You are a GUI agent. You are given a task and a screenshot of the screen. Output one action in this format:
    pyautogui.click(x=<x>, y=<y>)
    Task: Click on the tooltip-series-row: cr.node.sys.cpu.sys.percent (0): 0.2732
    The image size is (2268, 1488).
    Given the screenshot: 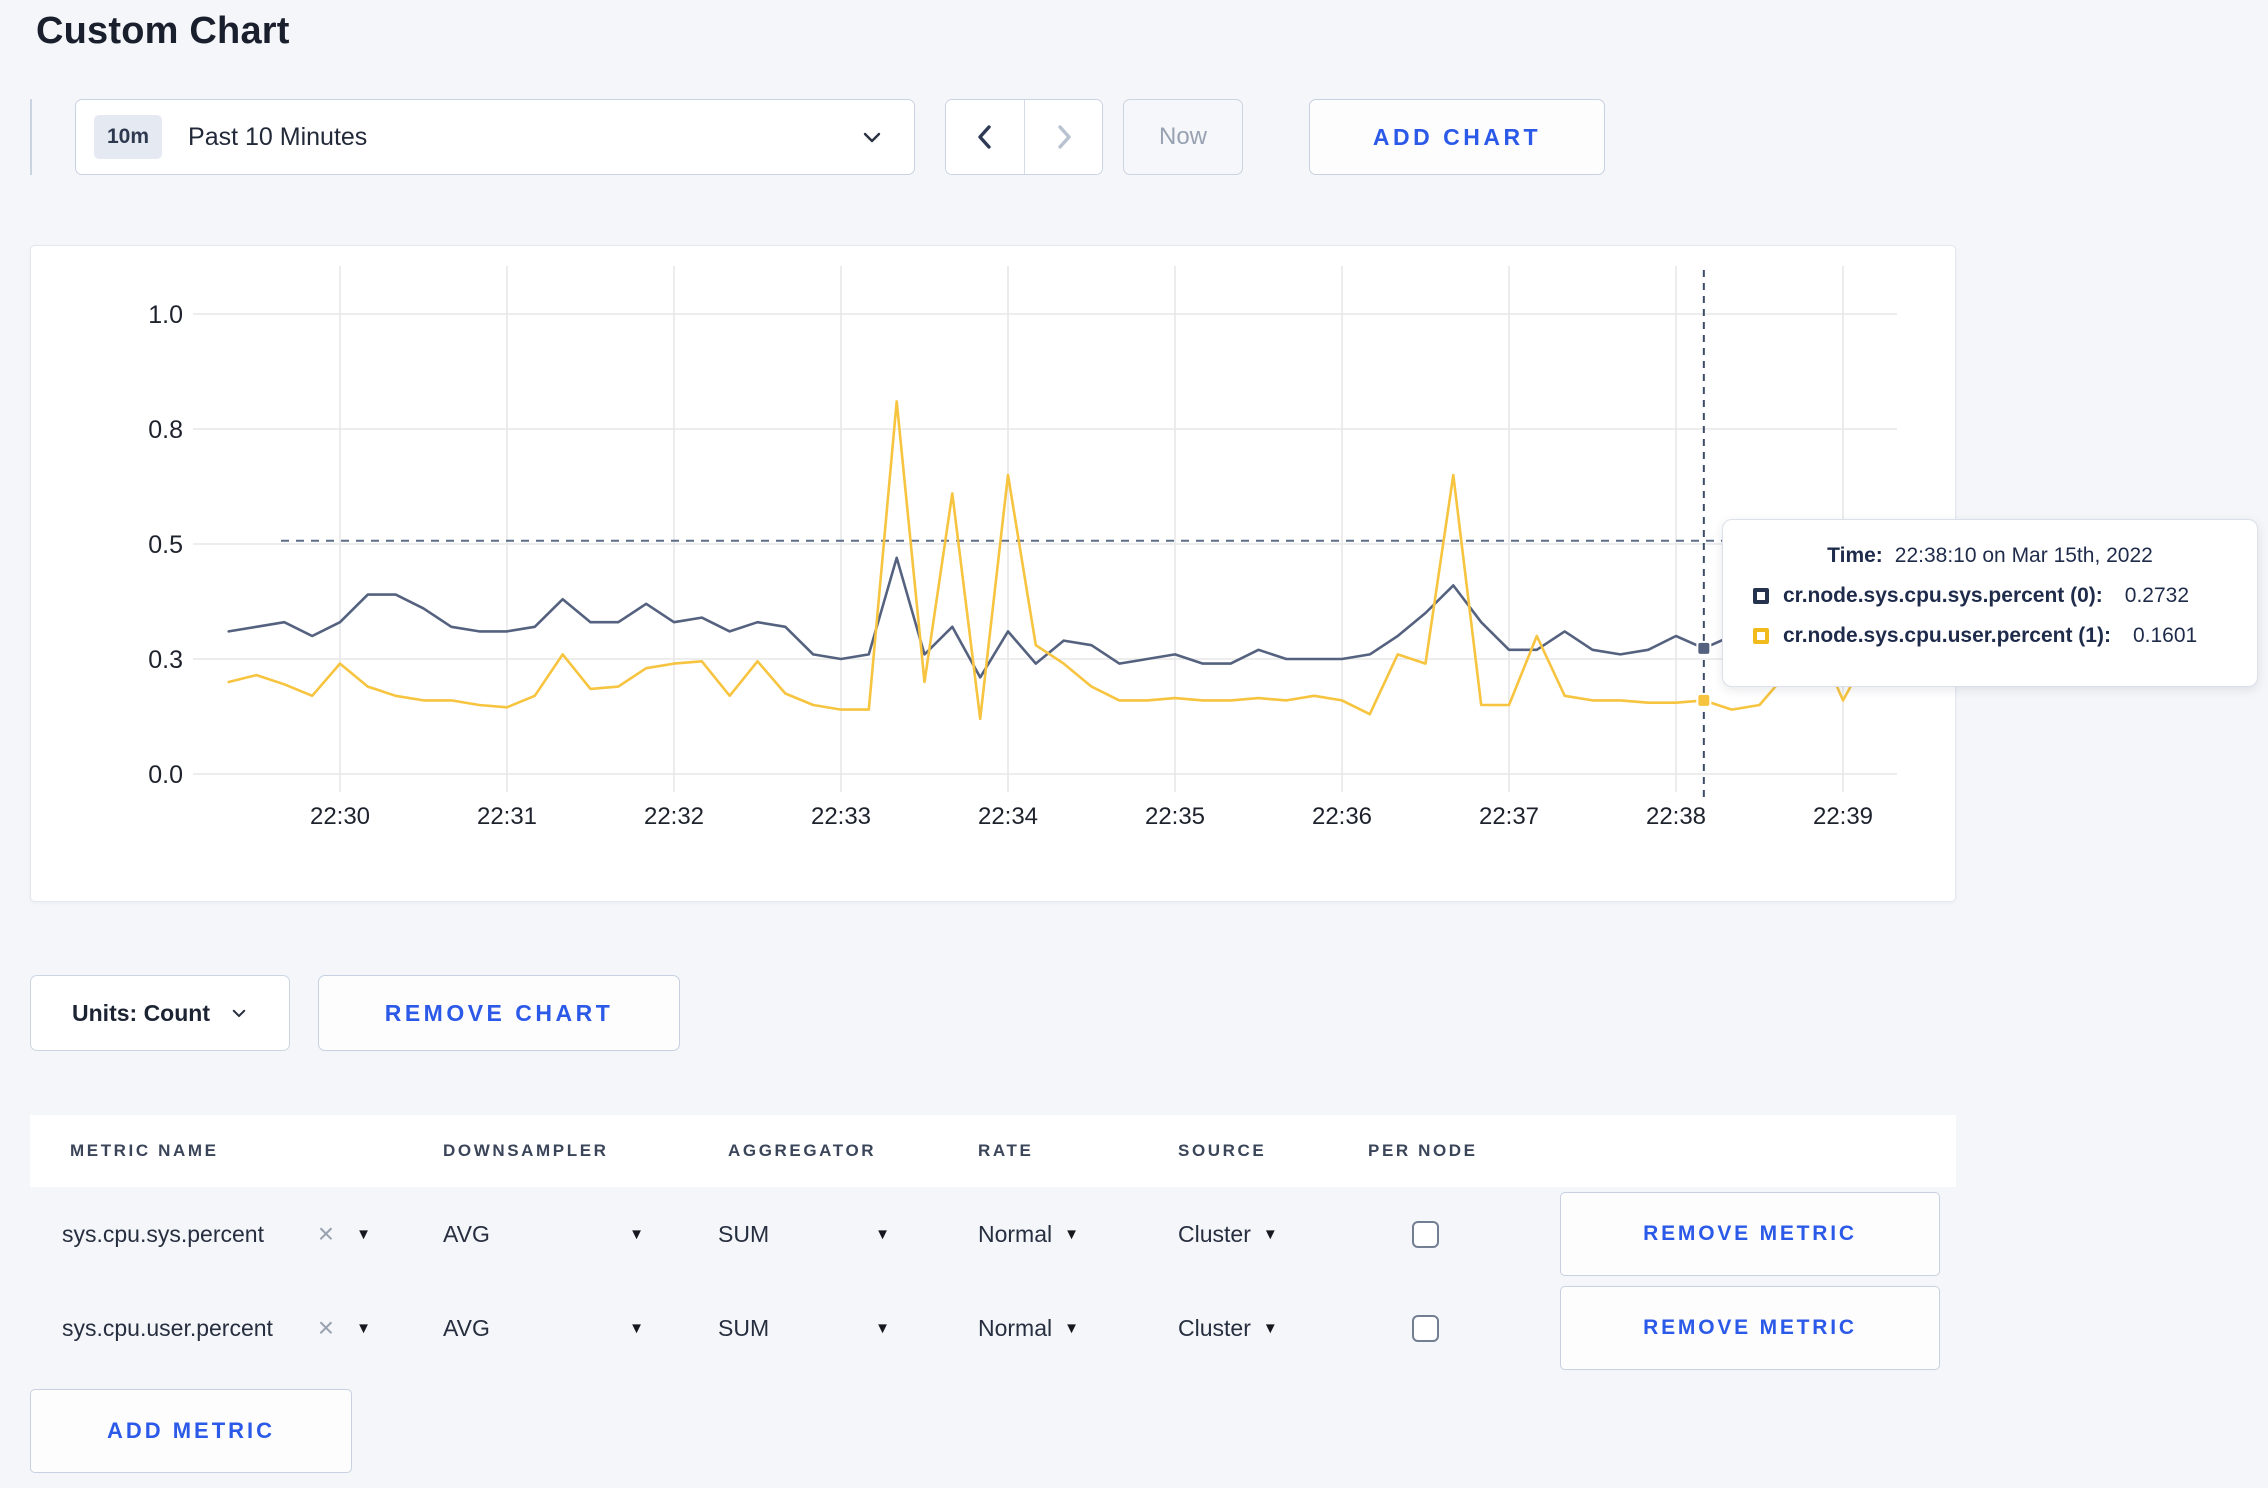 What is the action you would take?
    pyautogui.click(x=2005, y=596)
    